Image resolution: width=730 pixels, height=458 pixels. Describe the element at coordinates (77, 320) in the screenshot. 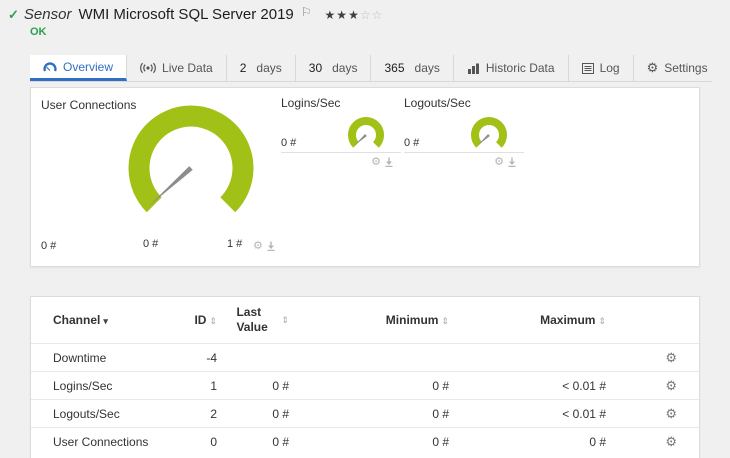

I see `col-label: Channel` at that location.